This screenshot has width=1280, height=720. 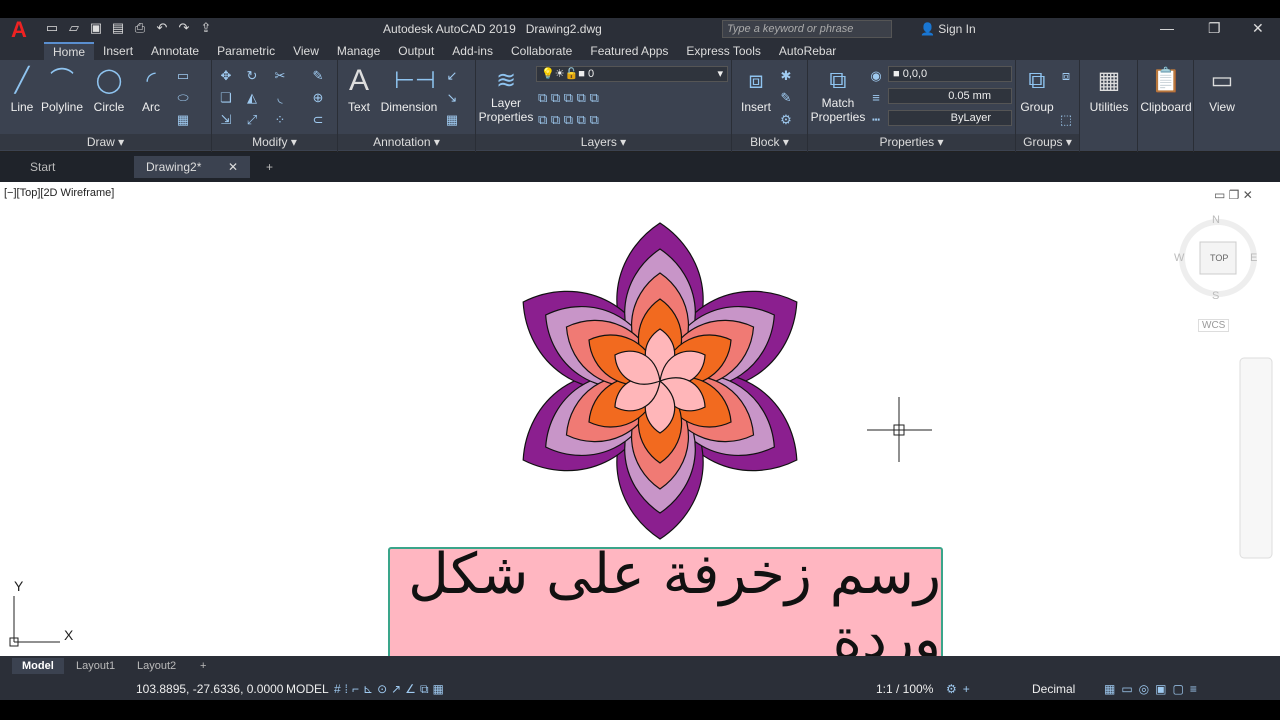 I want to click on tab-autorebar: AutoRebar, so click(x=807, y=51).